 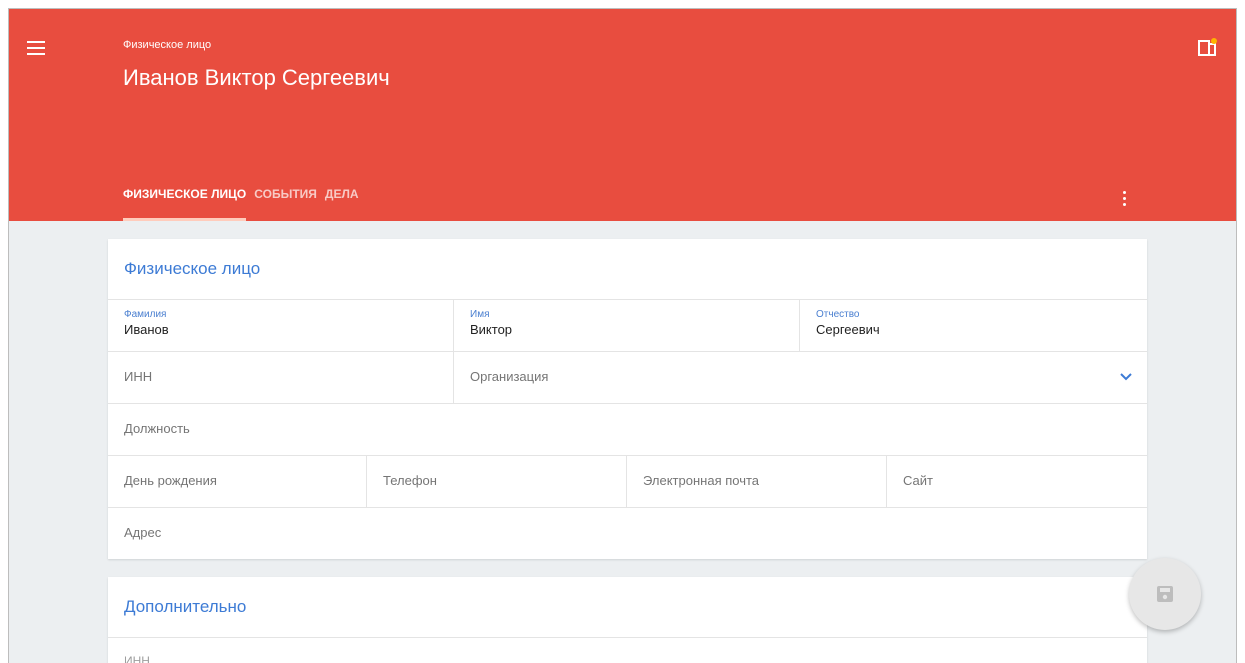 What do you see at coordinates (36, 48) in the screenshot?
I see `menu-icon` at bounding box center [36, 48].